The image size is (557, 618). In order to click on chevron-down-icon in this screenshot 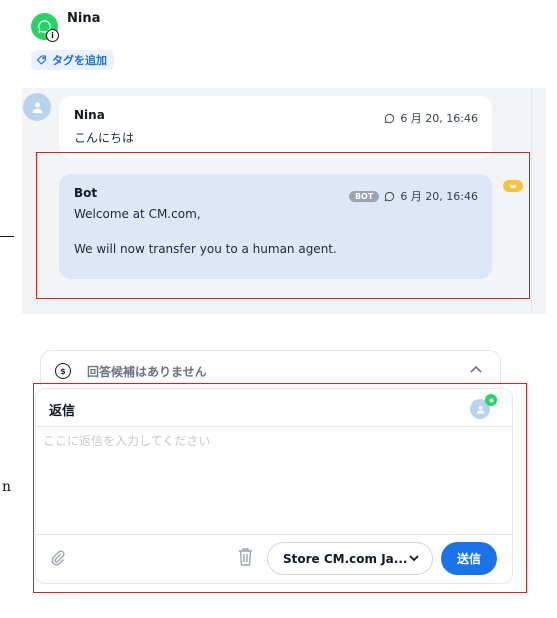, I will do `click(414, 558)`.